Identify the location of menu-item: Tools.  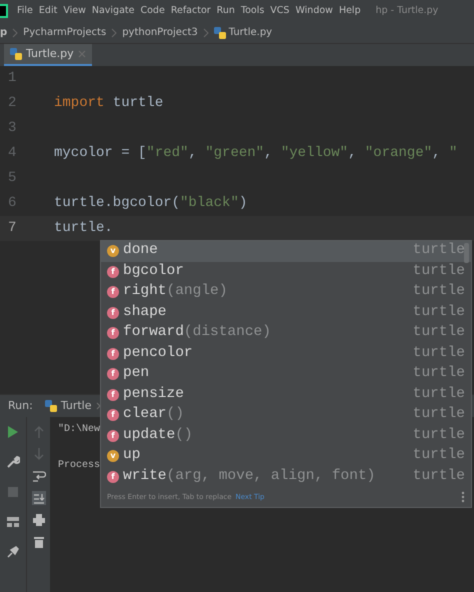
(253, 11).